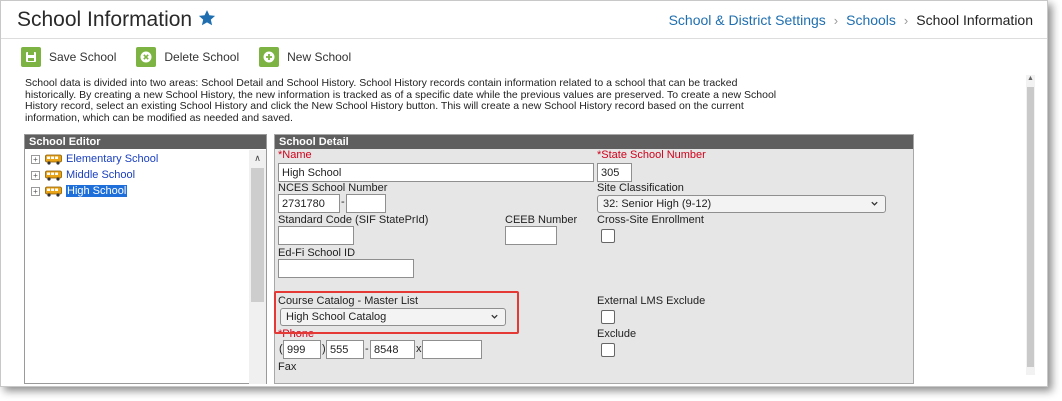 The image size is (1062, 401). I want to click on add-icon, so click(269, 57).